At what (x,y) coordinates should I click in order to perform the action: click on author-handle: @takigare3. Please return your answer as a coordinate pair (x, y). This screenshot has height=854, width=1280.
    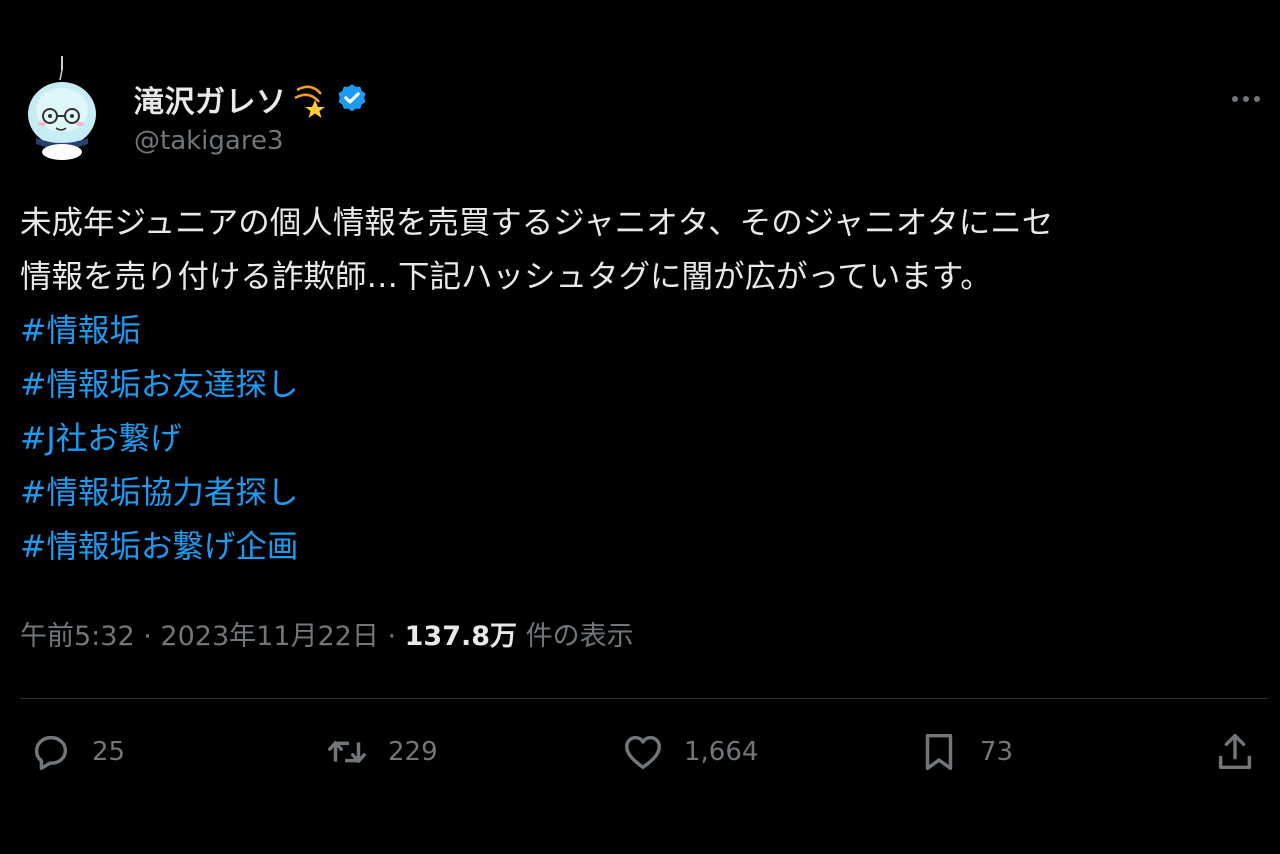
    Looking at the image, I should click on (209, 141).